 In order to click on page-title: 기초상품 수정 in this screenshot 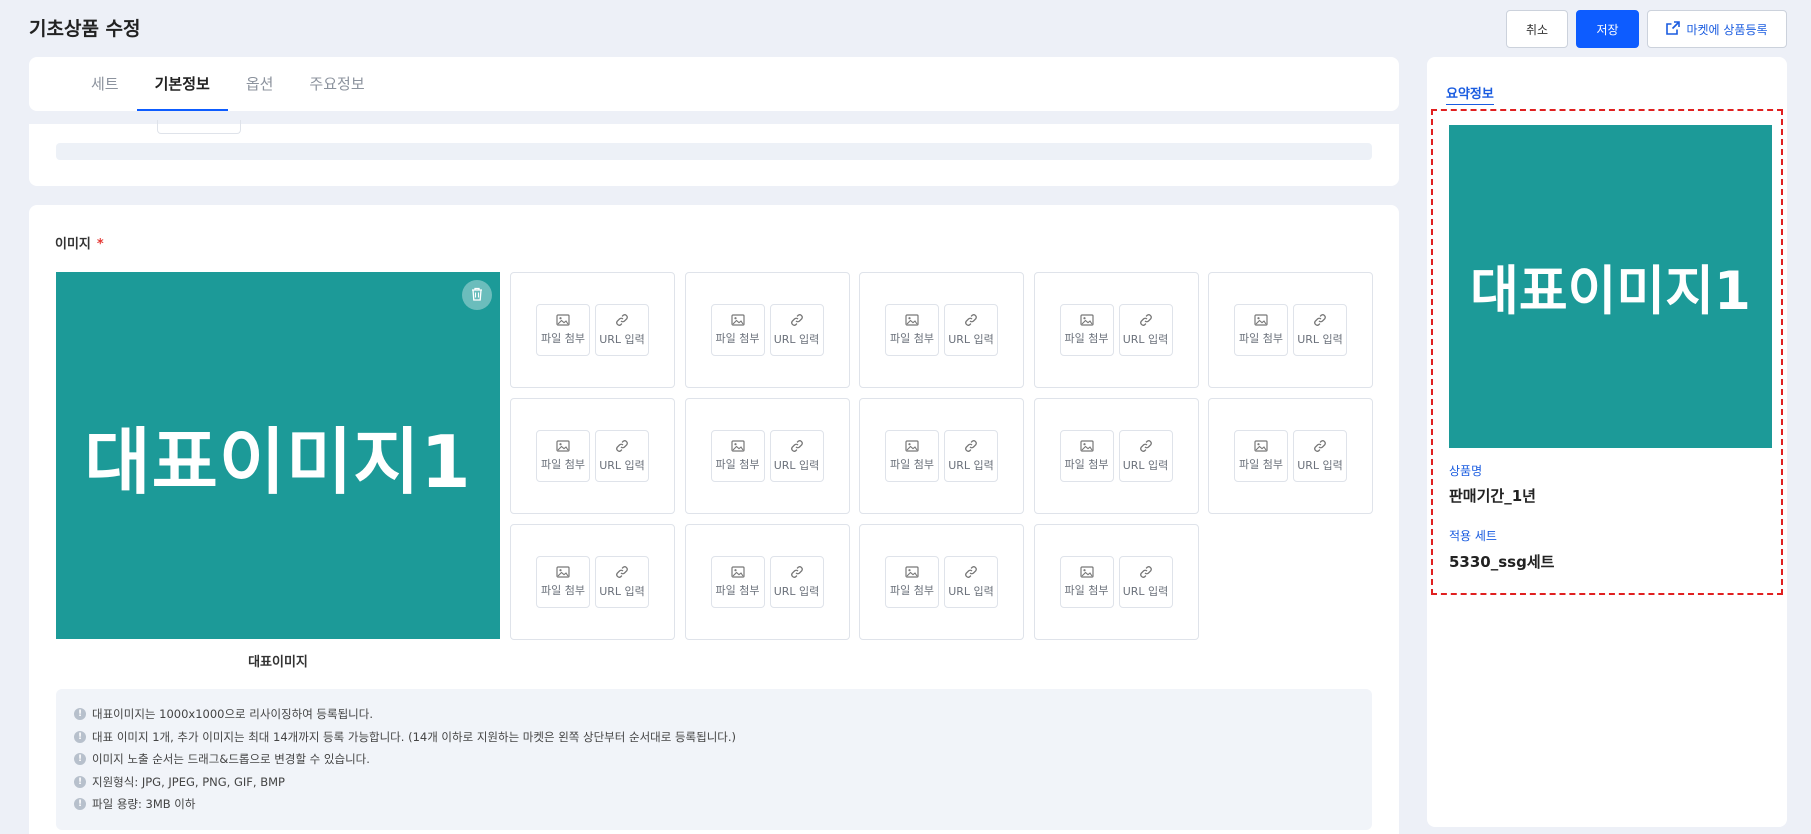, I will do `click(85, 29)`.